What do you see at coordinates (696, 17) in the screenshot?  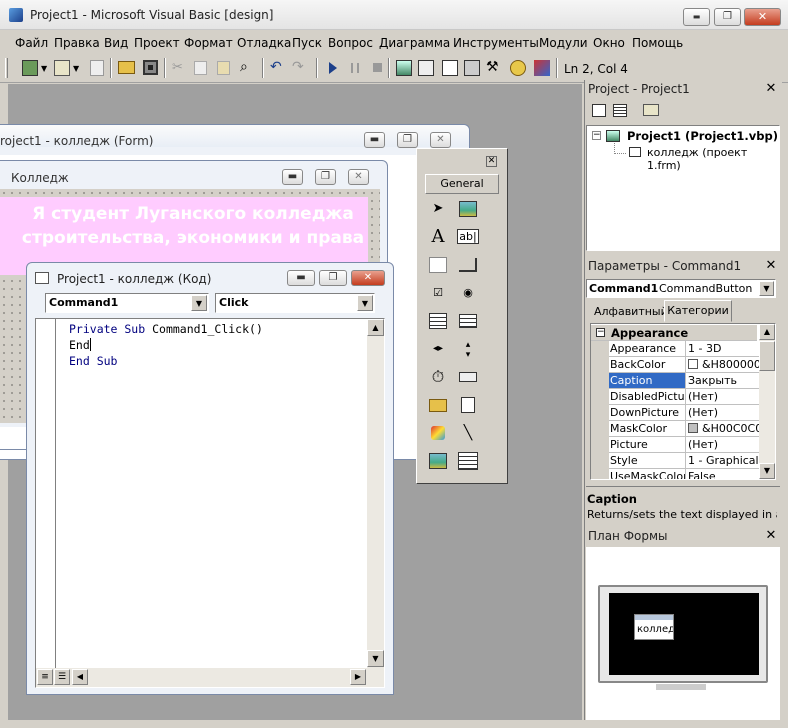 I see `minimize-button: ▬` at bounding box center [696, 17].